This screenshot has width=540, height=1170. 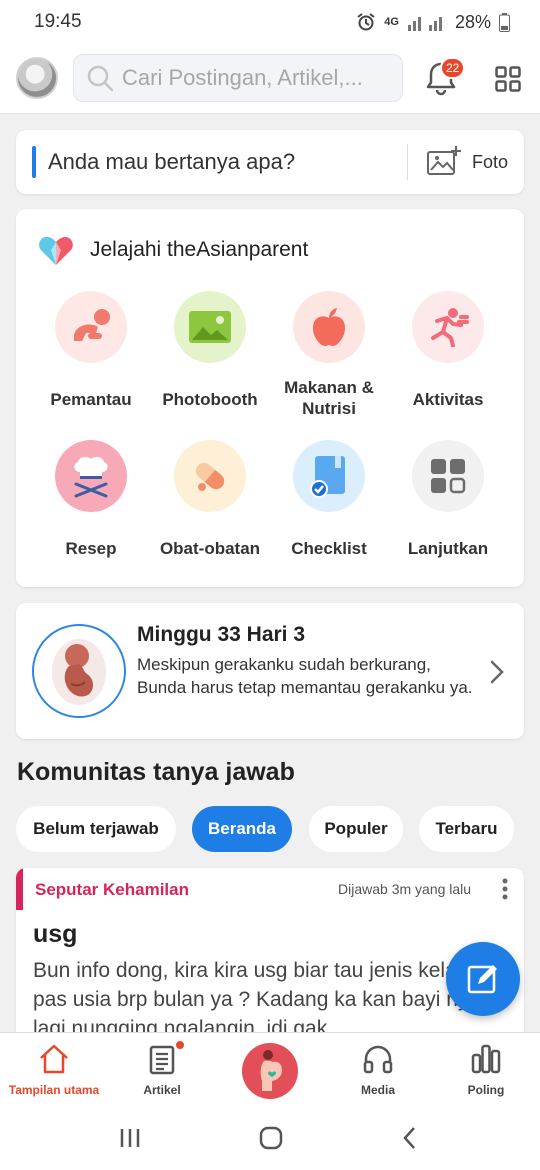 I want to click on more-grid-icon, so click(x=448, y=476).